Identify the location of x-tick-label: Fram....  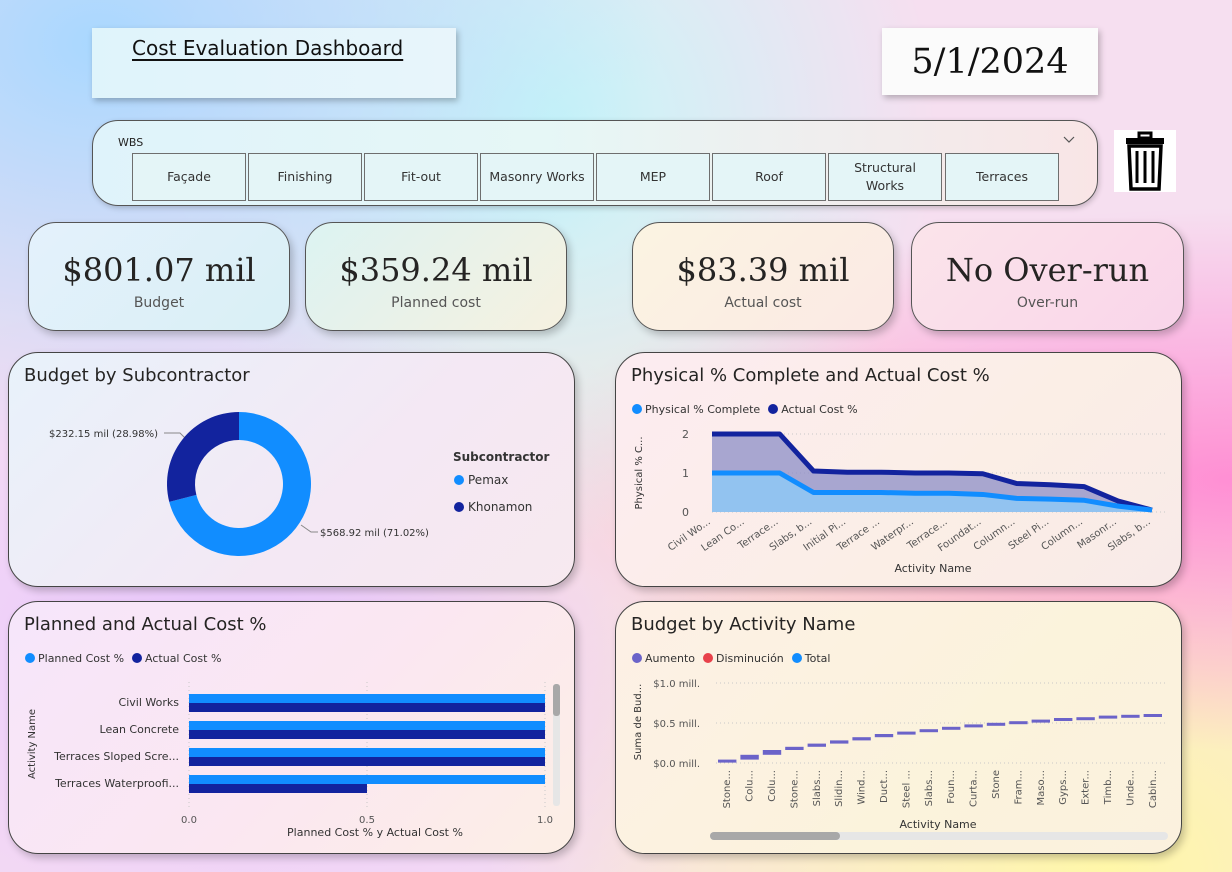
(1018, 787).